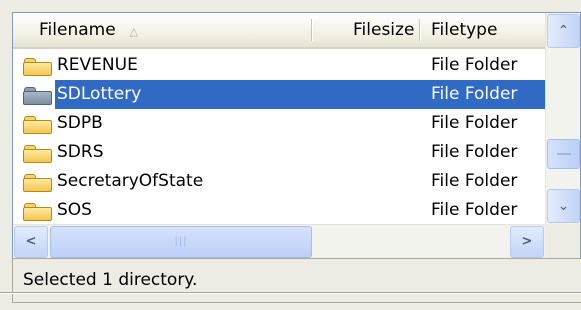  I want to click on file-name: SDLottery, so click(99, 94).